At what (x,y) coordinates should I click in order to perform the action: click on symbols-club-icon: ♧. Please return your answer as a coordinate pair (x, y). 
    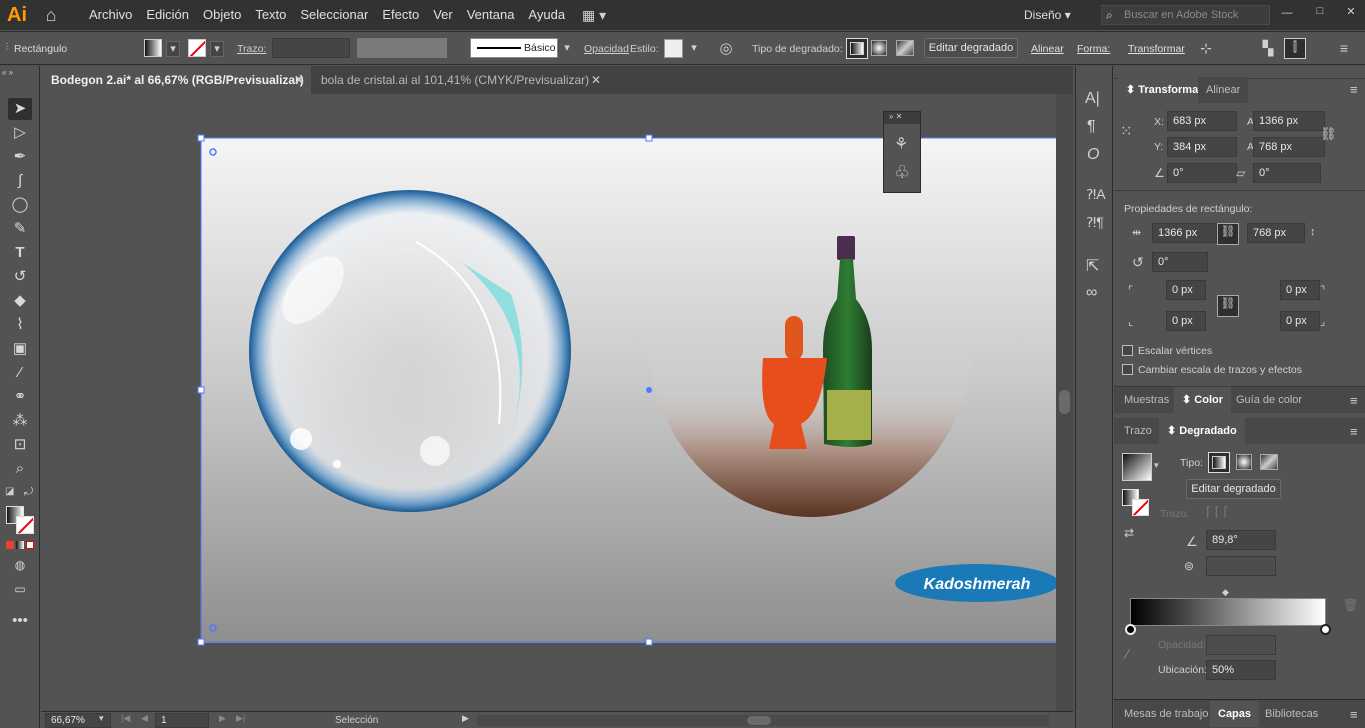
    Looking at the image, I should click on (902, 172).